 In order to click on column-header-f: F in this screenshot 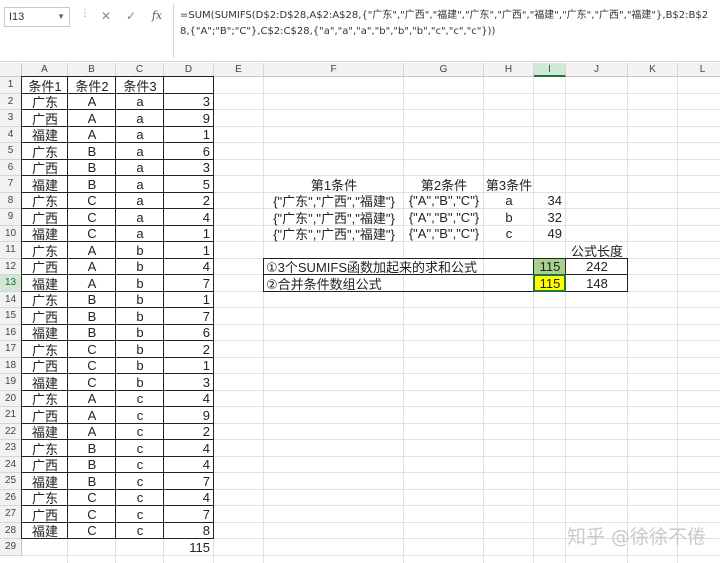, I will do `click(334, 70)`.